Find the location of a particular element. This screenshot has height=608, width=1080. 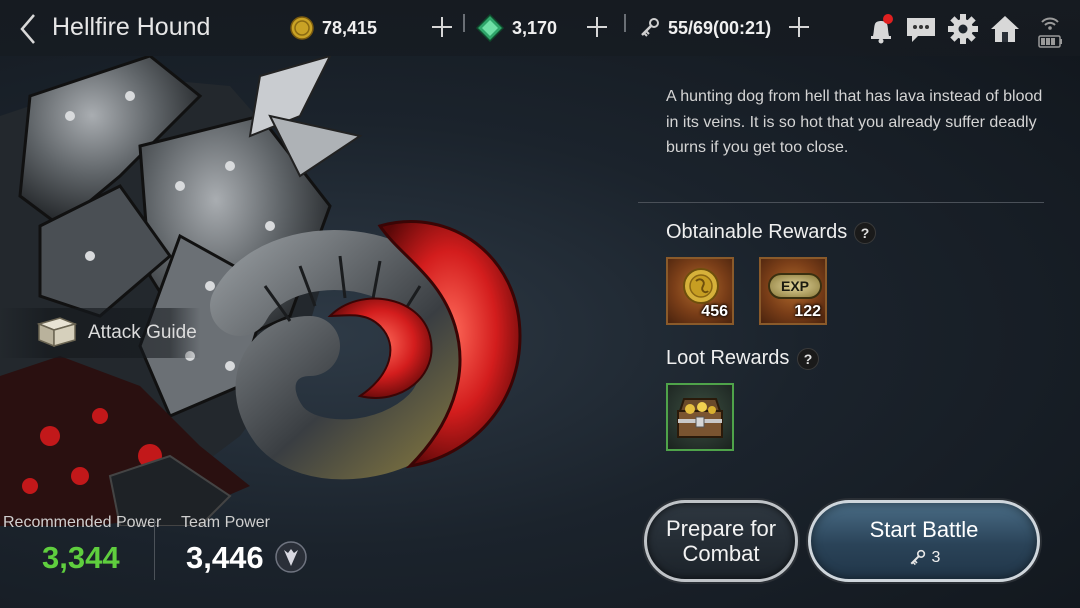

obtainable-rewards-help-icon: ? is located at coordinates (865, 233).